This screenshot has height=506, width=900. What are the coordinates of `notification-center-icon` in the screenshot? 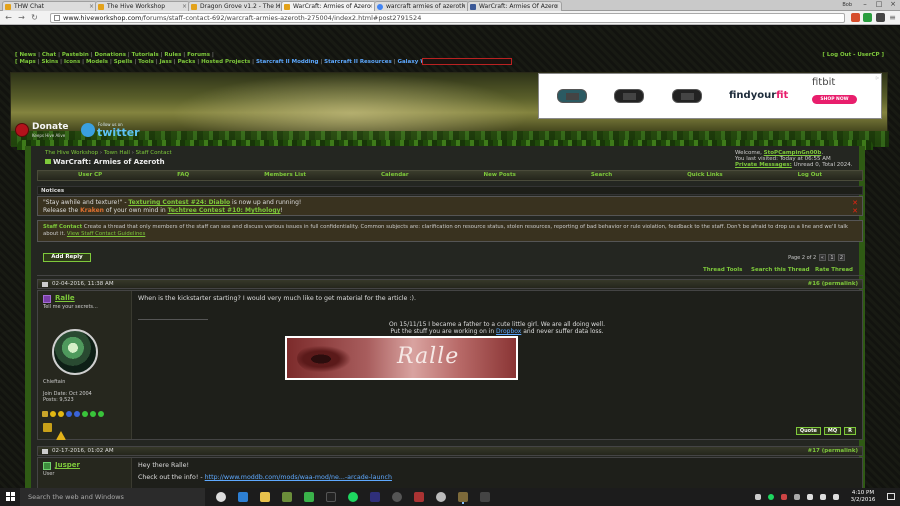 It's located at (891, 496).